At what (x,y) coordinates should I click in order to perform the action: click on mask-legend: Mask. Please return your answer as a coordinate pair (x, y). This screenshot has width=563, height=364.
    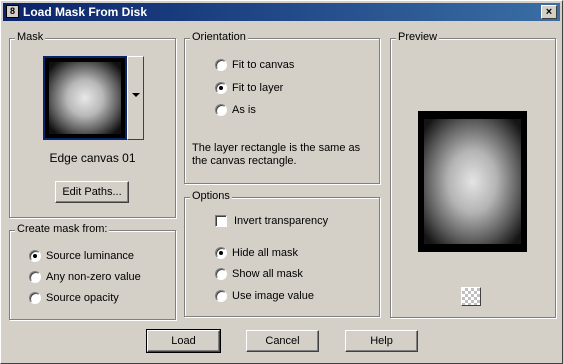
    Looking at the image, I should click on (30, 37).